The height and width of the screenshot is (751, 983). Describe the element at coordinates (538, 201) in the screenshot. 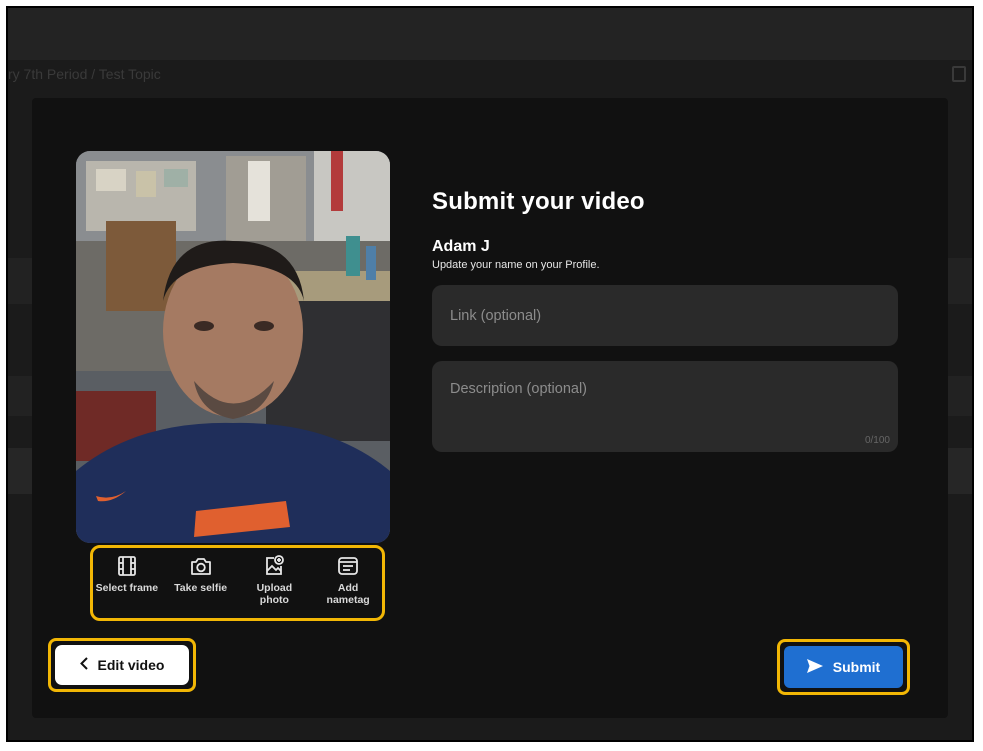

I see `modal-title: Submit your video` at that location.